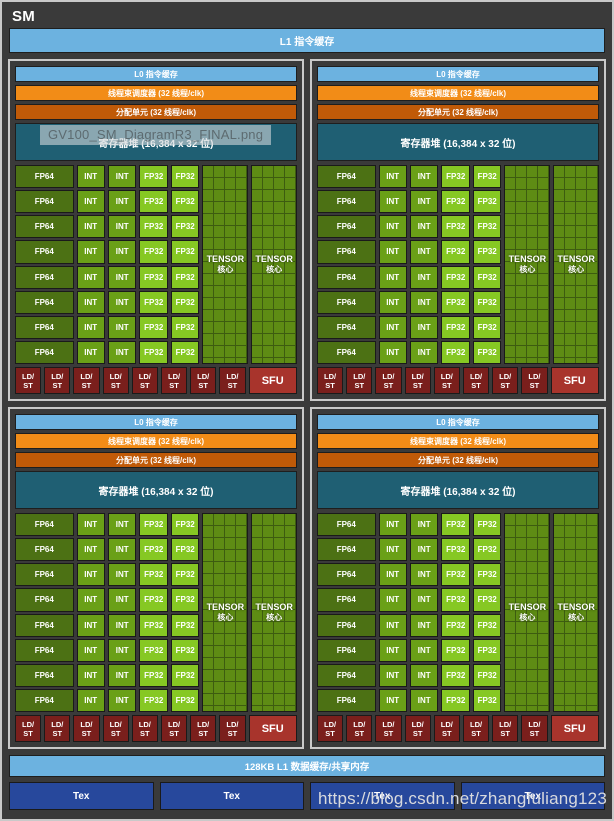  I want to click on warp-scheduler: 线程束调度器 (32 线程/clk), so click(156, 441).